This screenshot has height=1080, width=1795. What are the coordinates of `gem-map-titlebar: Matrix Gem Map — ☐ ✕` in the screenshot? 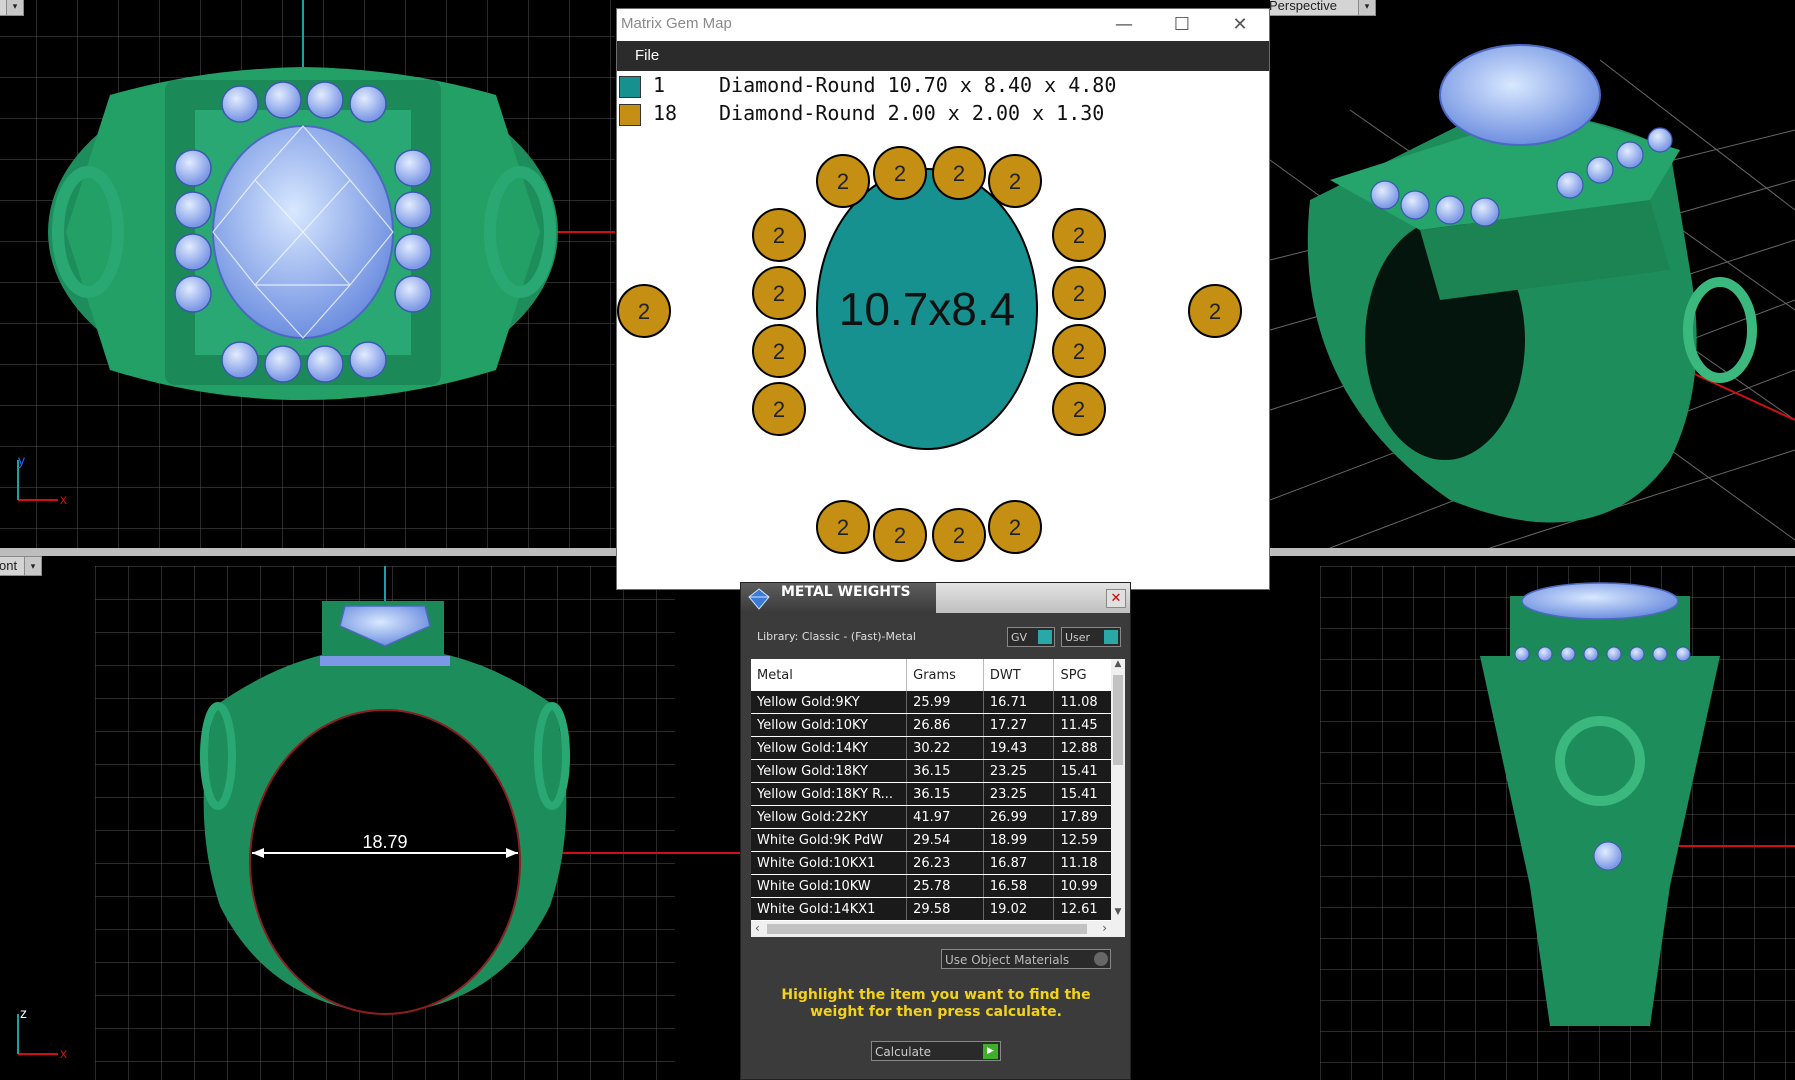 It's located at (943, 25).